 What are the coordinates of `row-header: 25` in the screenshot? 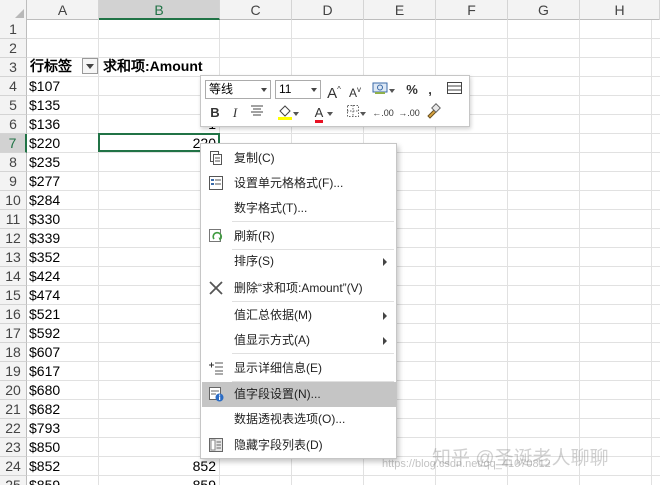 It's located at (13, 480).